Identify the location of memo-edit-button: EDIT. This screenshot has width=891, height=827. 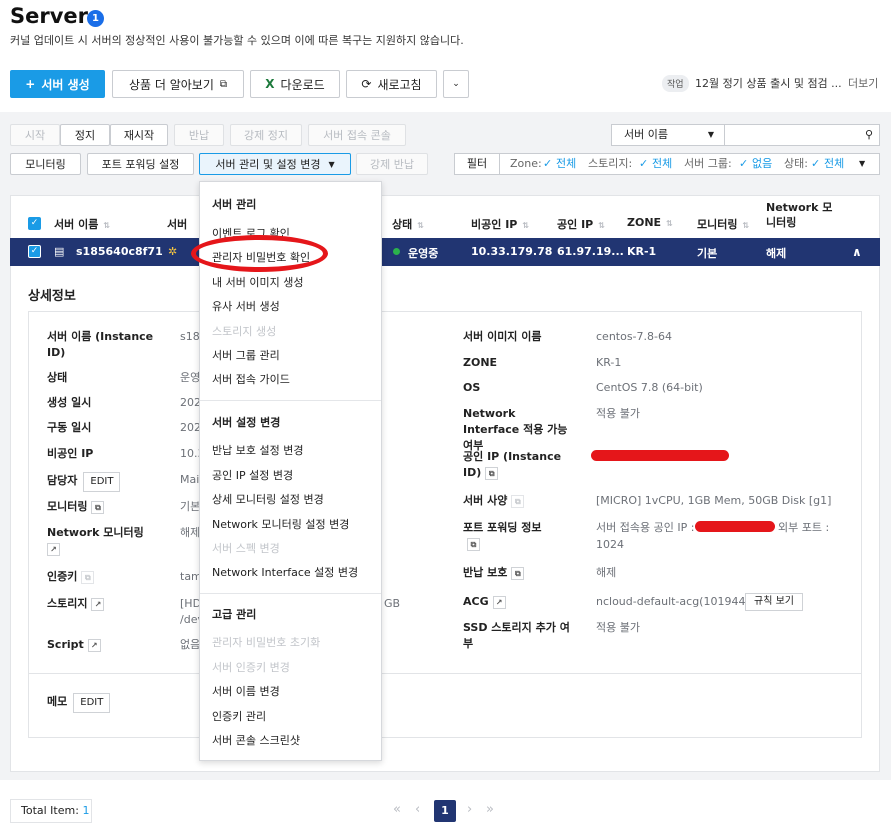
(92, 703).